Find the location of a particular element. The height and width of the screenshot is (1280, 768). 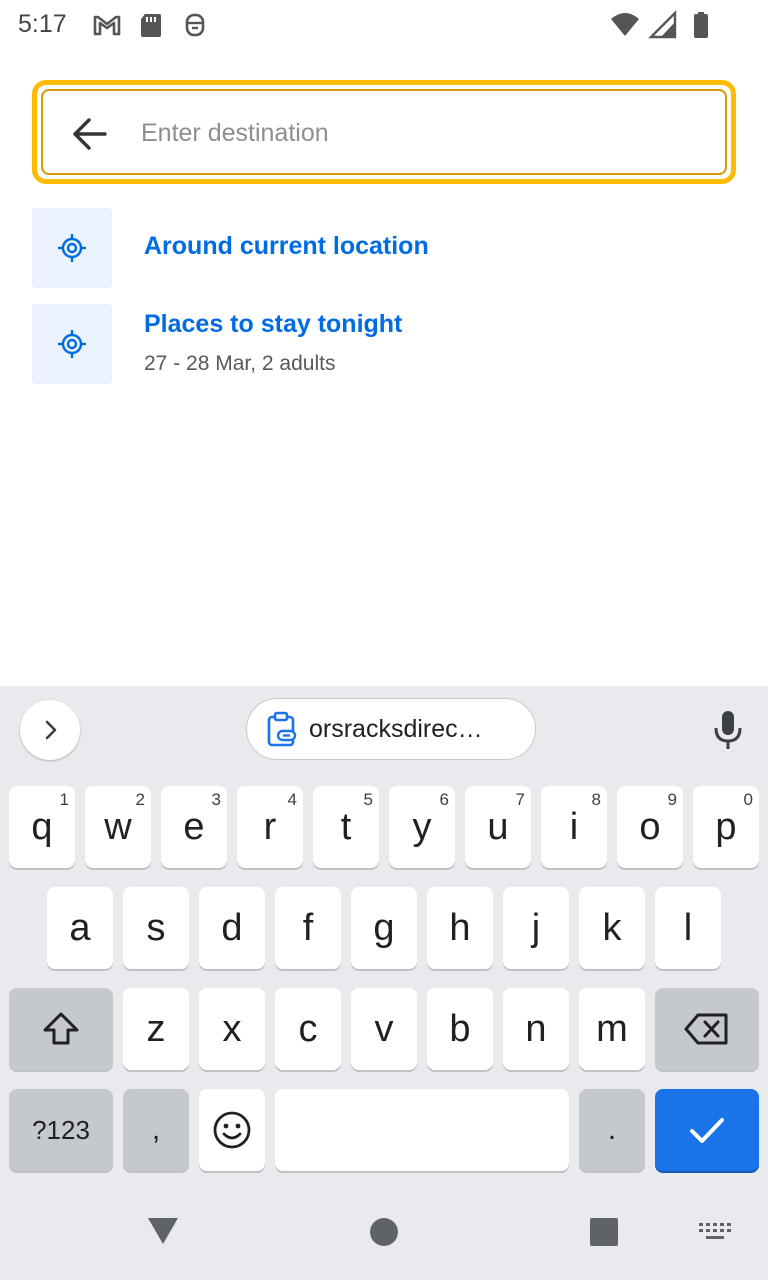

key-label: a is located at coordinates (80, 927).